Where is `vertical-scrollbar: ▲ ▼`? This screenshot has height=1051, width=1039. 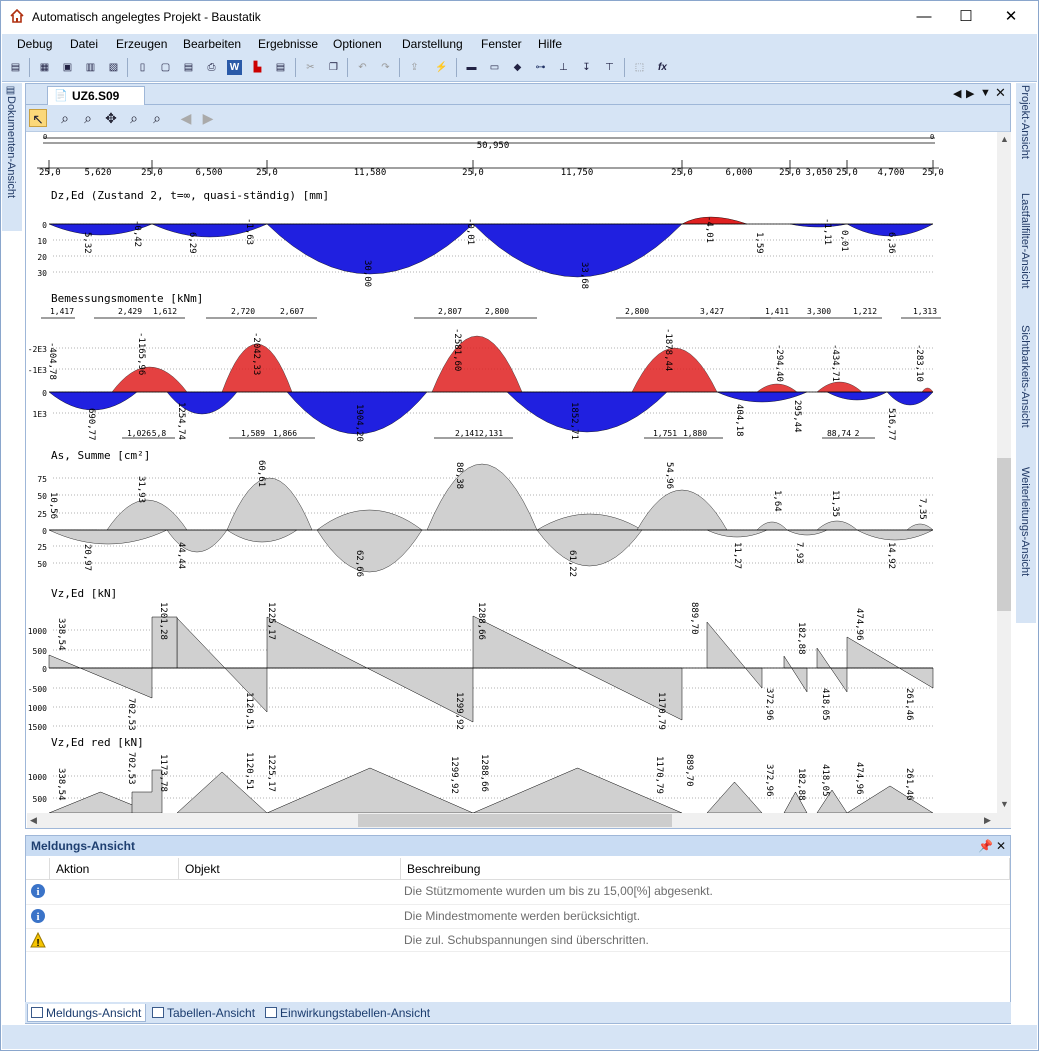
vertical-scrollbar: ▲ ▼ is located at coordinates (1004, 472).